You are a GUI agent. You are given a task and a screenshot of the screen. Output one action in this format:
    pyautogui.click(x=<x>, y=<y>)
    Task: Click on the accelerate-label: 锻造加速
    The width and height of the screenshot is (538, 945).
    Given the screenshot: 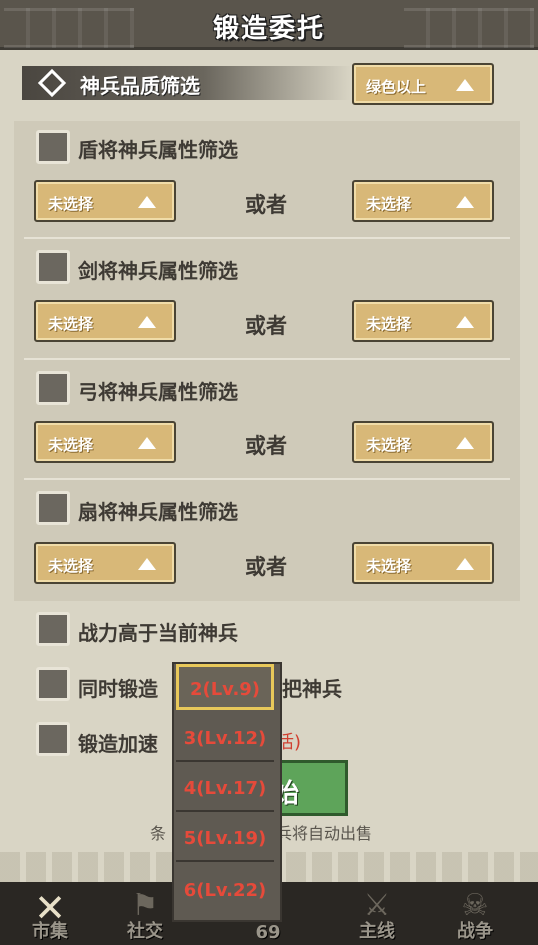 What is the action you would take?
    pyautogui.click(x=118, y=744)
    